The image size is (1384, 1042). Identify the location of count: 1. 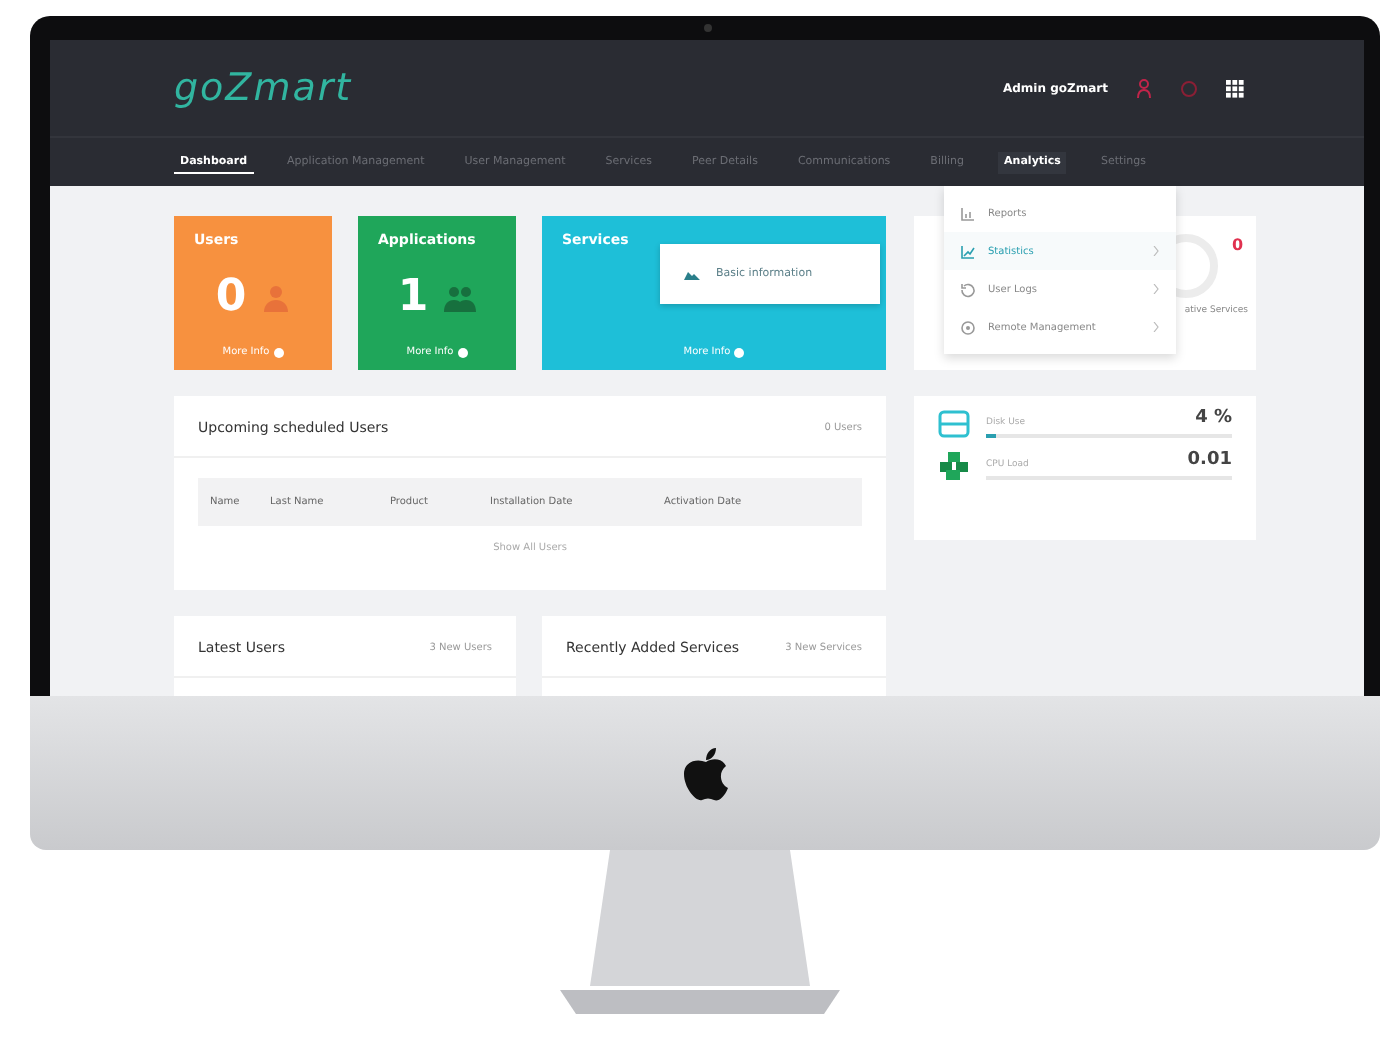
(413, 297).